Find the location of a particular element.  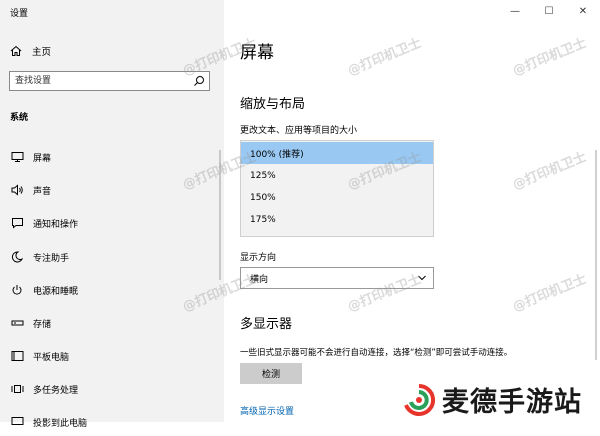

tablet-icon is located at coordinates (17, 356).